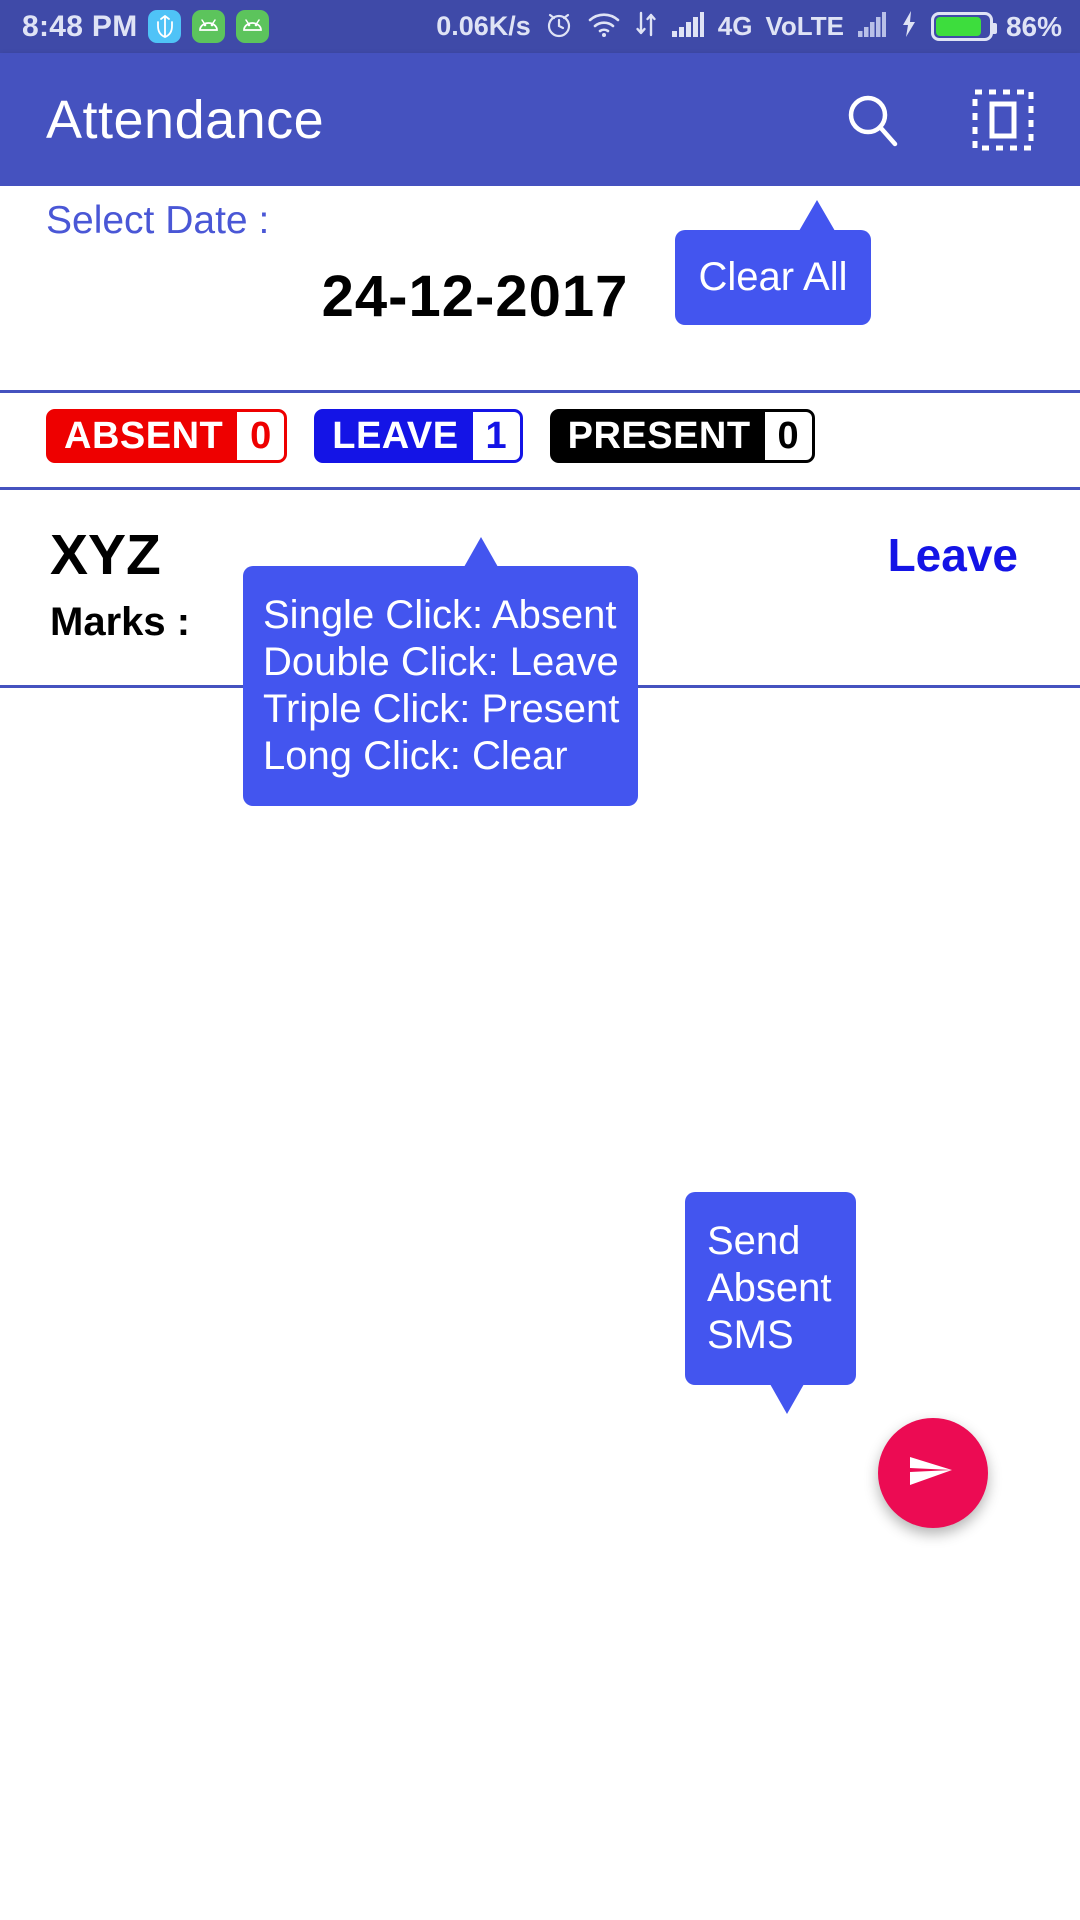 This screenshot has width=1080, height=1920. What do you see at coordinates (604, 26) in the screenshot?
I see `wifi-icon` at bounding box center [604, 26].